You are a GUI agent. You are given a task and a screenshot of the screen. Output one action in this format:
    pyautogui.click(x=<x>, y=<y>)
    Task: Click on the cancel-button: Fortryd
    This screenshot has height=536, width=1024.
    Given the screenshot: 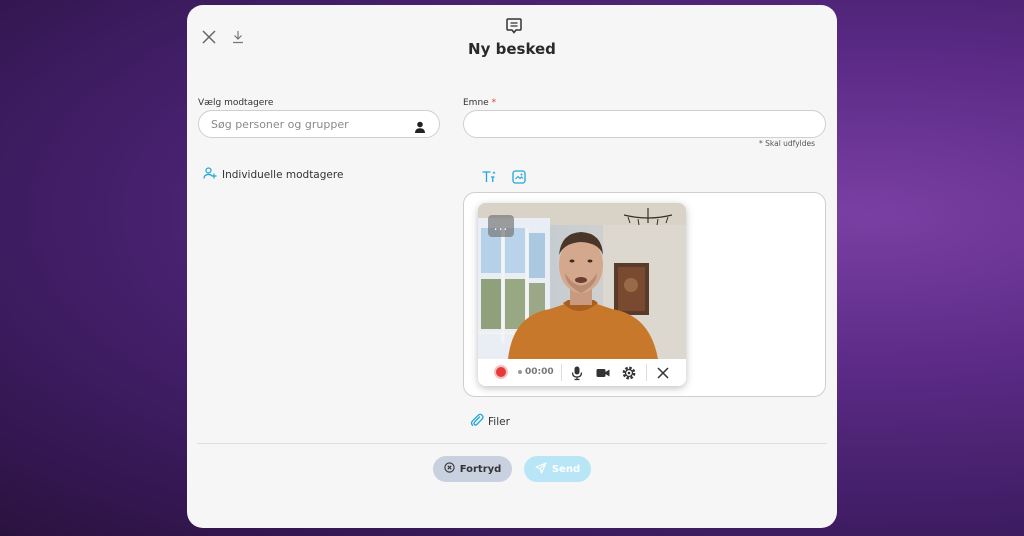 What is the action you would take?
    pyautogui.click(x=472, y=469)
    